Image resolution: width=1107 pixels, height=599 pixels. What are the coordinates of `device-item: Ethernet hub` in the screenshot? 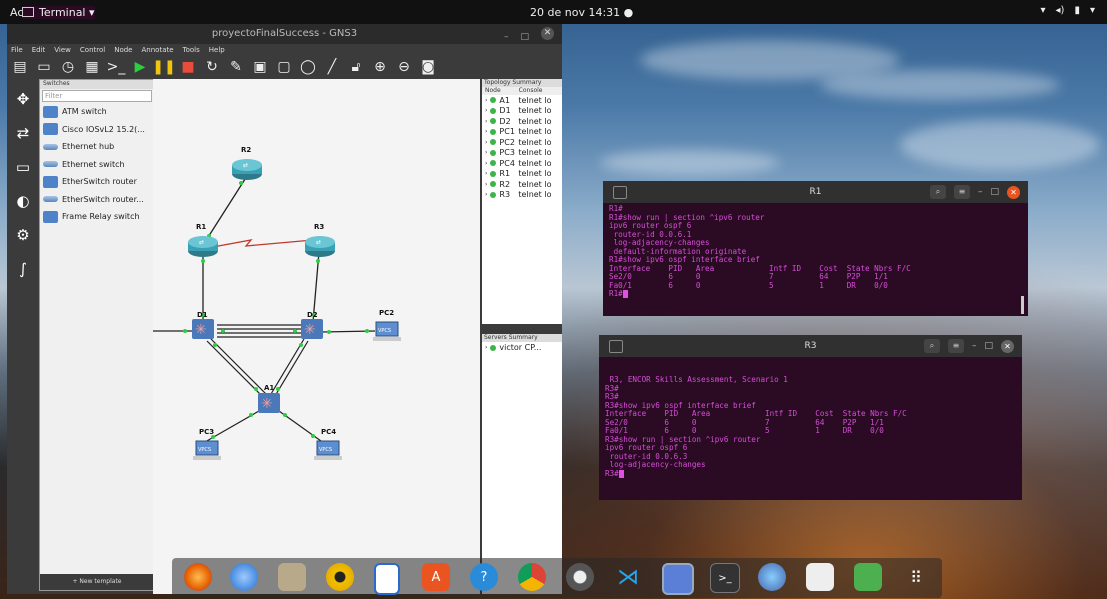 It's located at (97, 147).